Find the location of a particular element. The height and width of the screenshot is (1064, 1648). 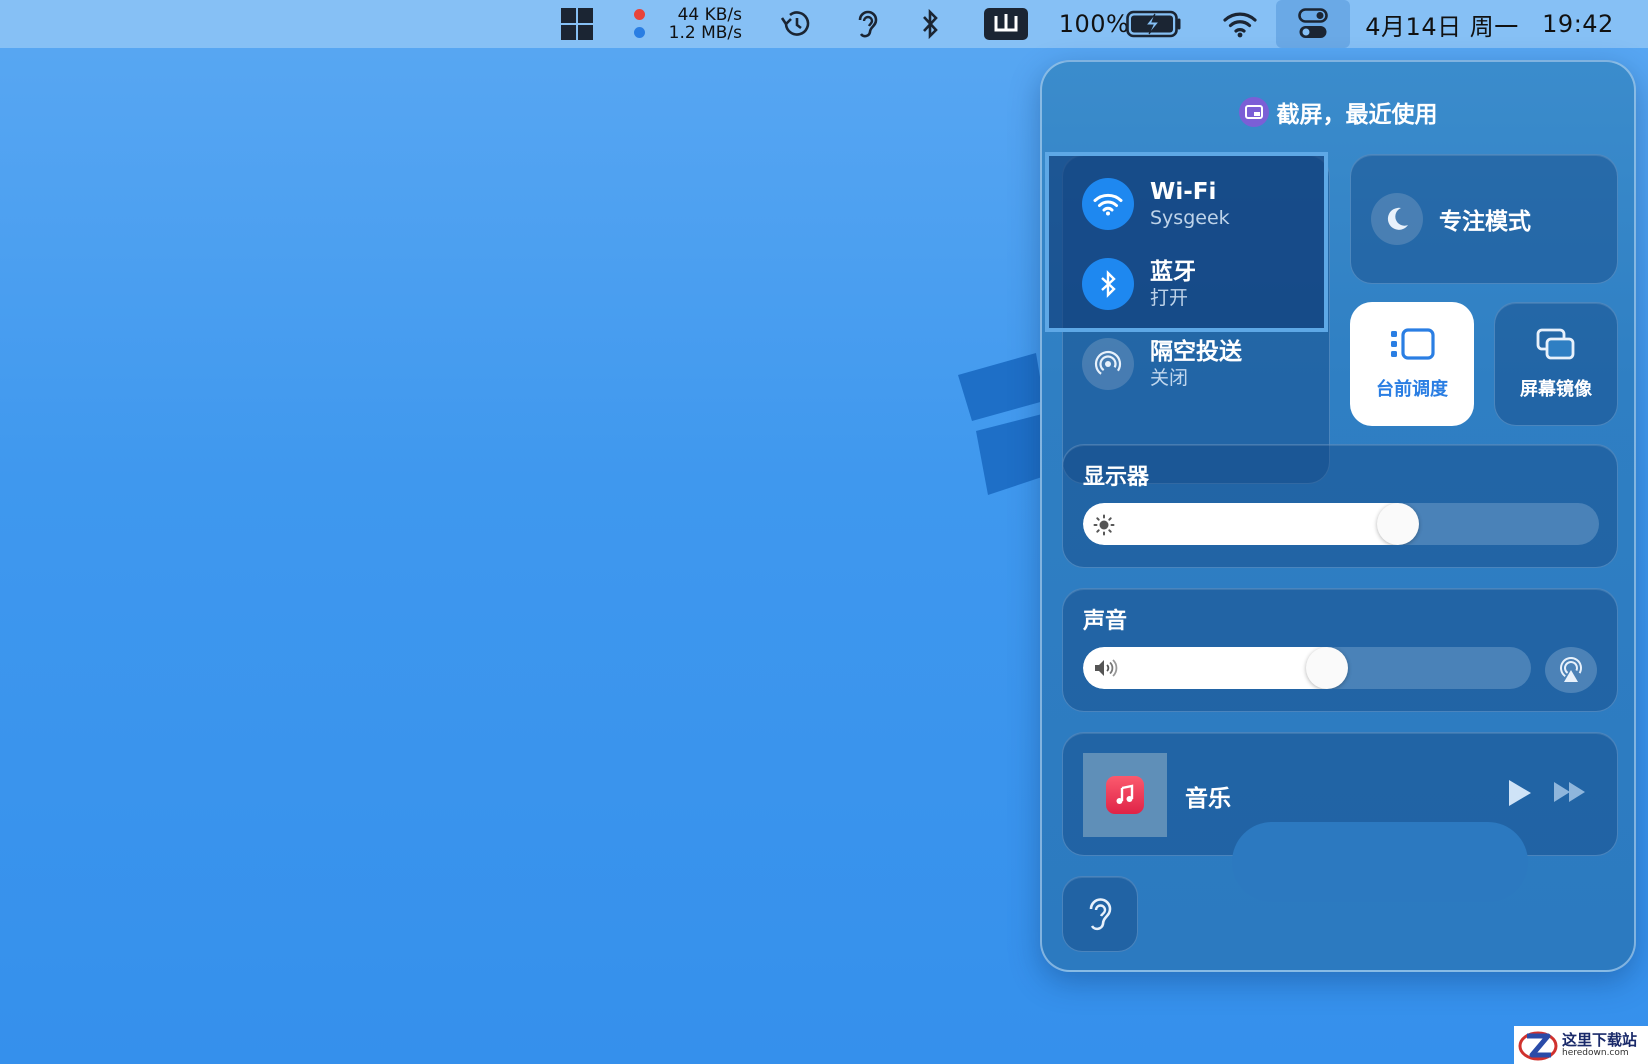

site-watermark: 这里下载站 heredown.com is located at coordinates (1581, 1045).